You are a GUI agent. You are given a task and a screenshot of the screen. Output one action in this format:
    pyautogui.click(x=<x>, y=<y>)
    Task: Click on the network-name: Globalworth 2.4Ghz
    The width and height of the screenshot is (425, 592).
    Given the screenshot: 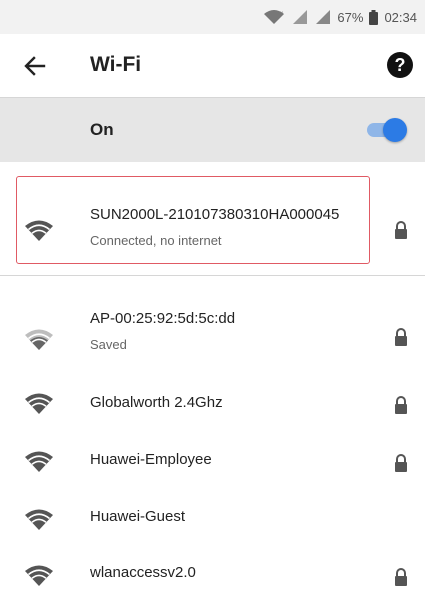 What is the action you would take?
    pyautogui.click(x=156, y=402)
    